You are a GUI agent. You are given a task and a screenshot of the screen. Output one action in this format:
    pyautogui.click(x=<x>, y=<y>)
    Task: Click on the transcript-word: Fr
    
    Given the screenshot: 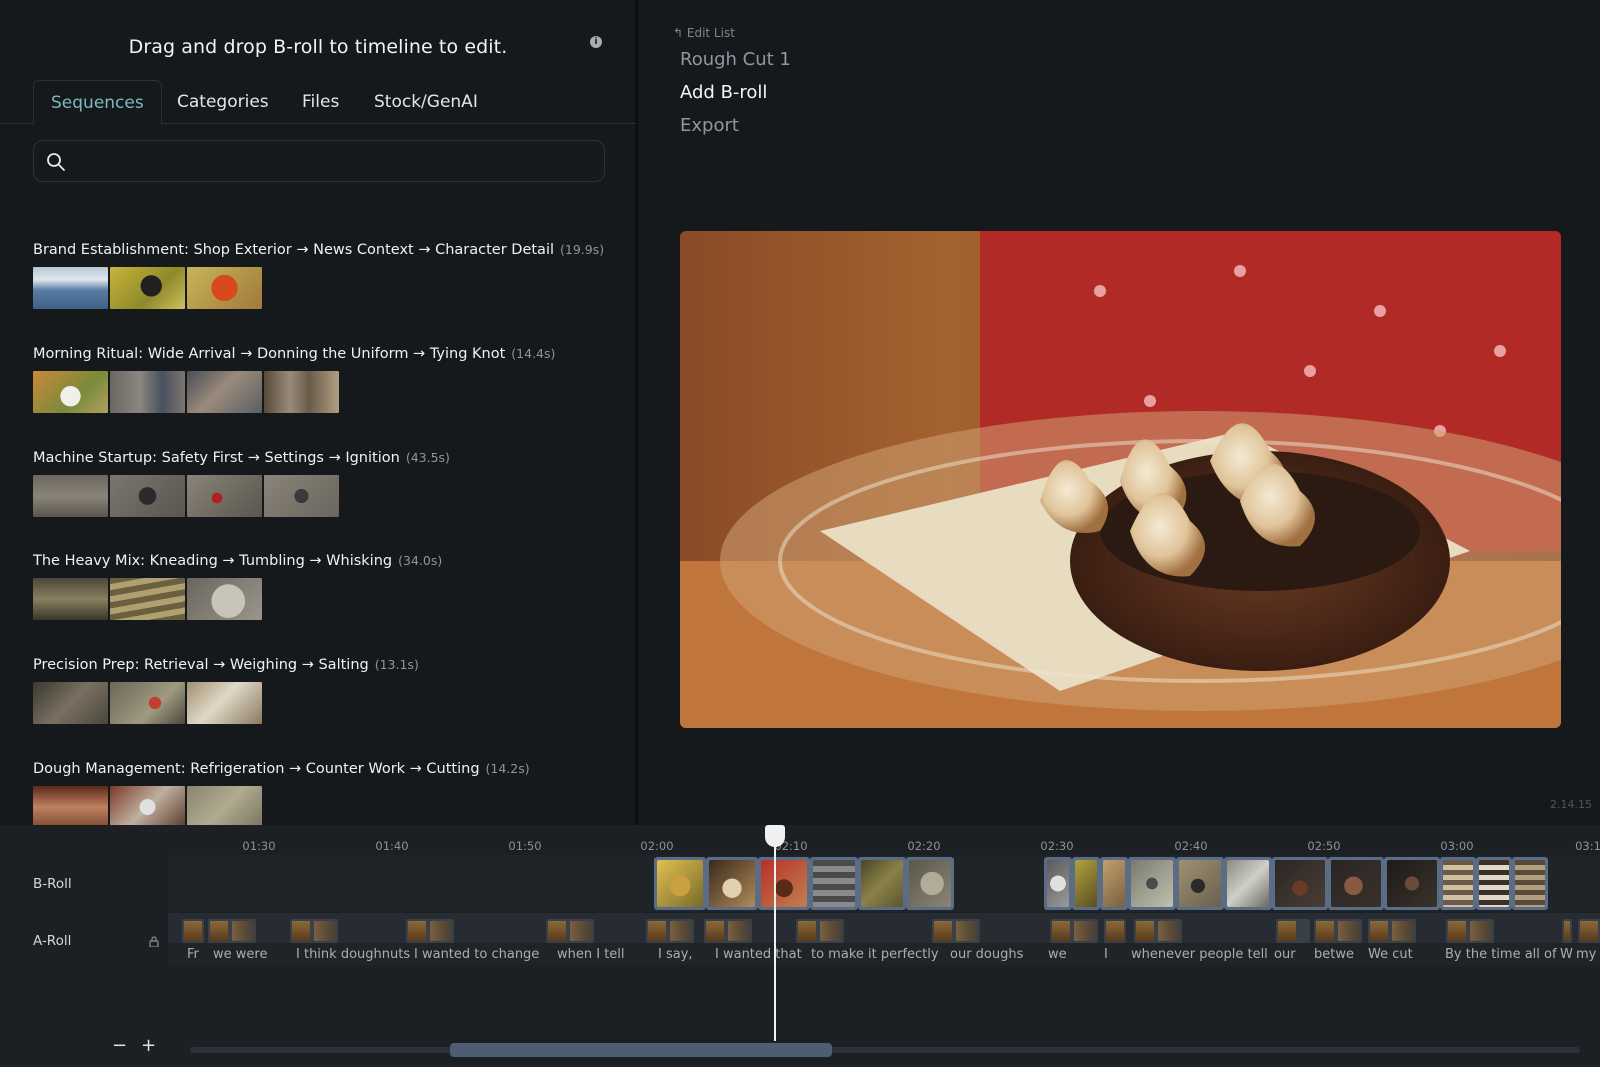 What is the action you would take?
    pyautogui.click(x=193, y=954)
    